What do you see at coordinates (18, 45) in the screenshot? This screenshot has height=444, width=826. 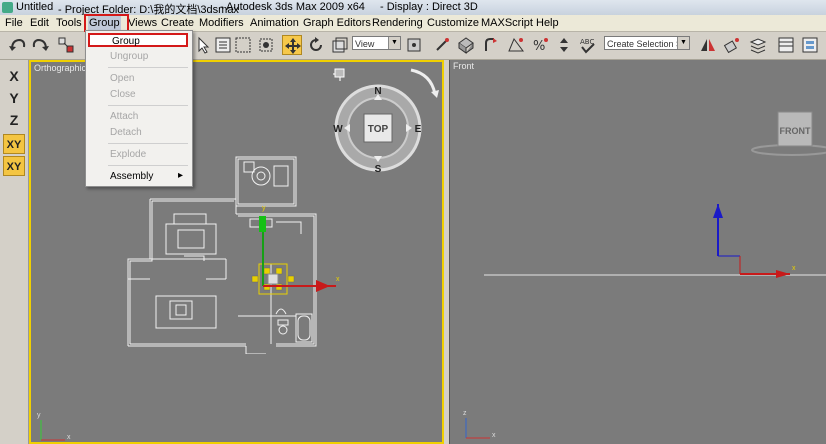 I see `undo-icon` at bounding box center [18, 45].